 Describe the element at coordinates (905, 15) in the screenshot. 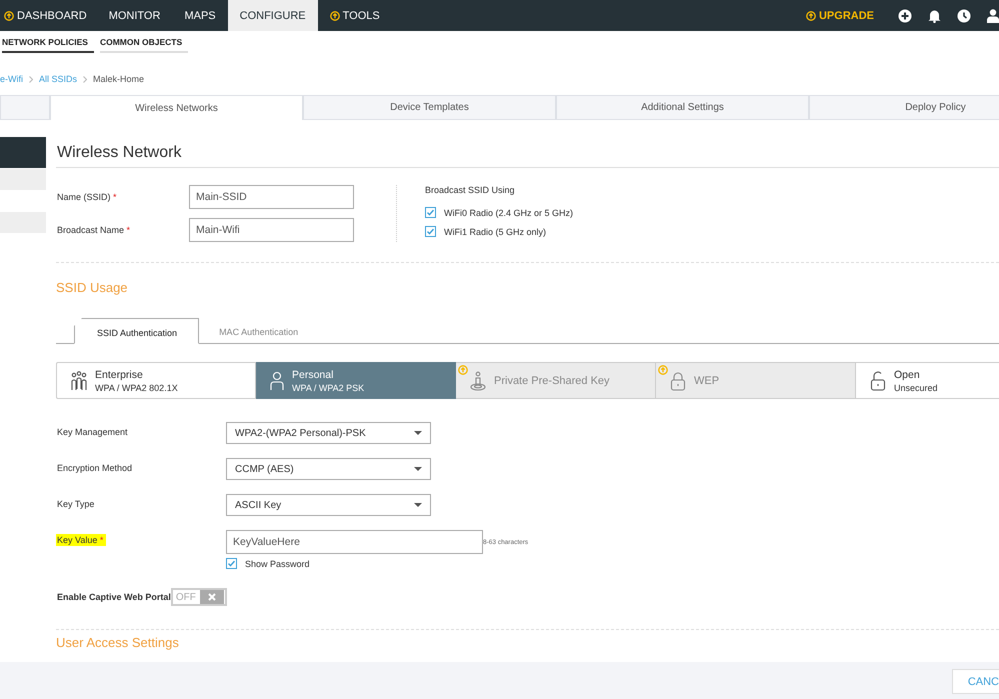

I see `add-icon` at that location.